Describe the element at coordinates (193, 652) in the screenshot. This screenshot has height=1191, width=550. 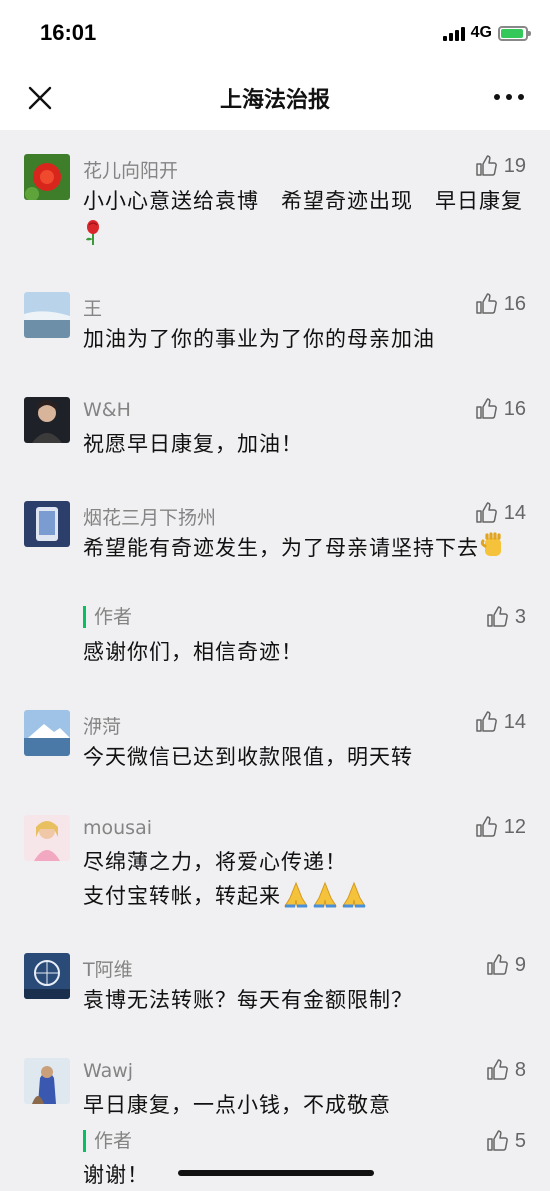
I see `author-reply-text: 感谢你们，相信奇迹！` at that location.